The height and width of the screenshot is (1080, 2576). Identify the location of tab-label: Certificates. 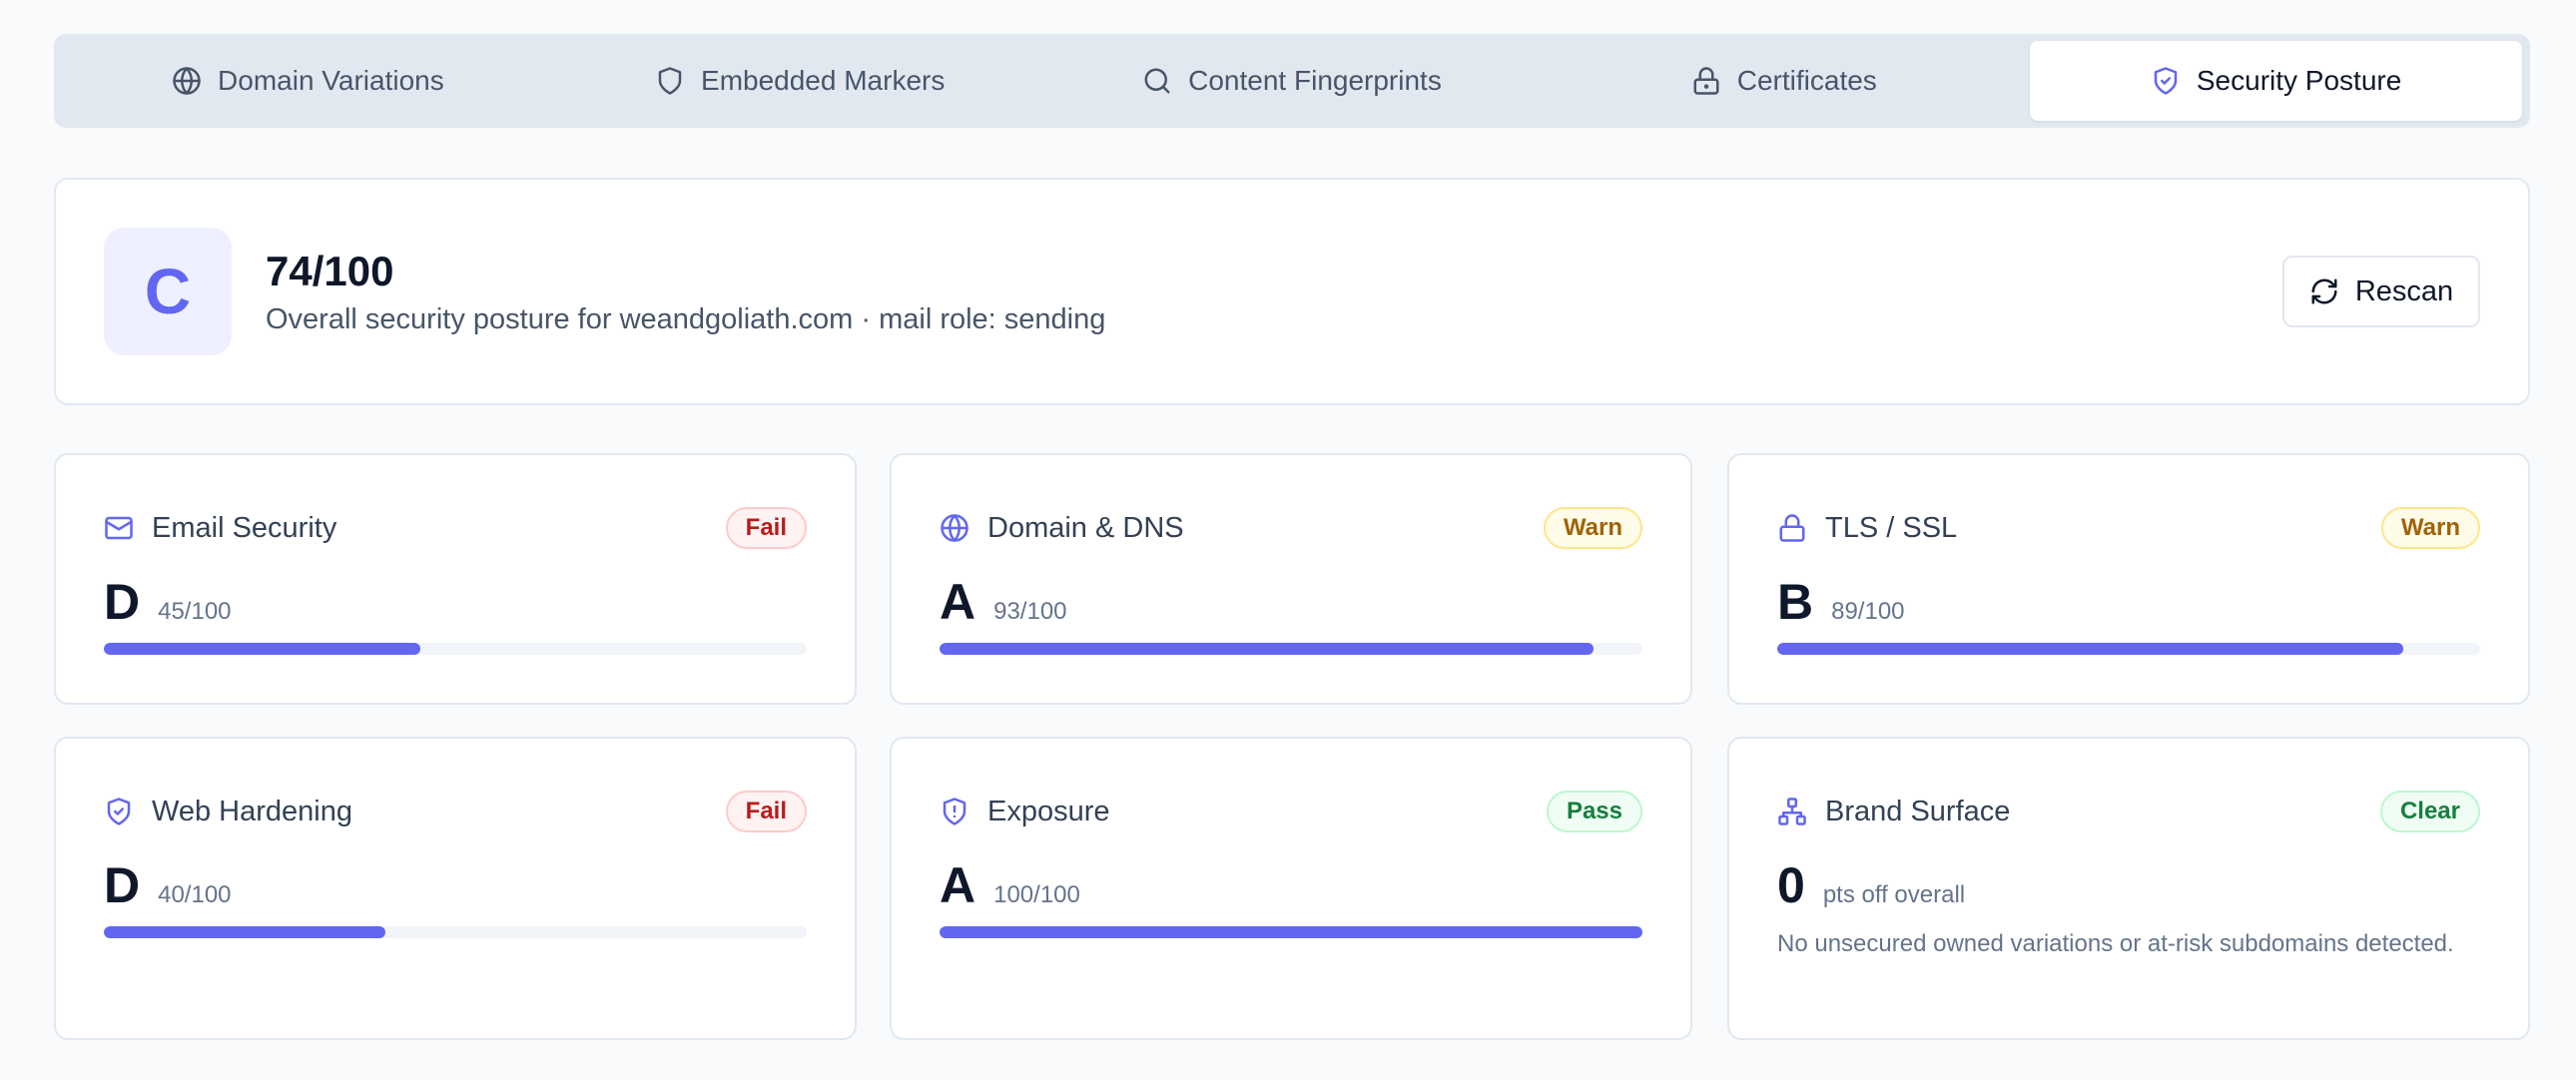
(1806, 80).